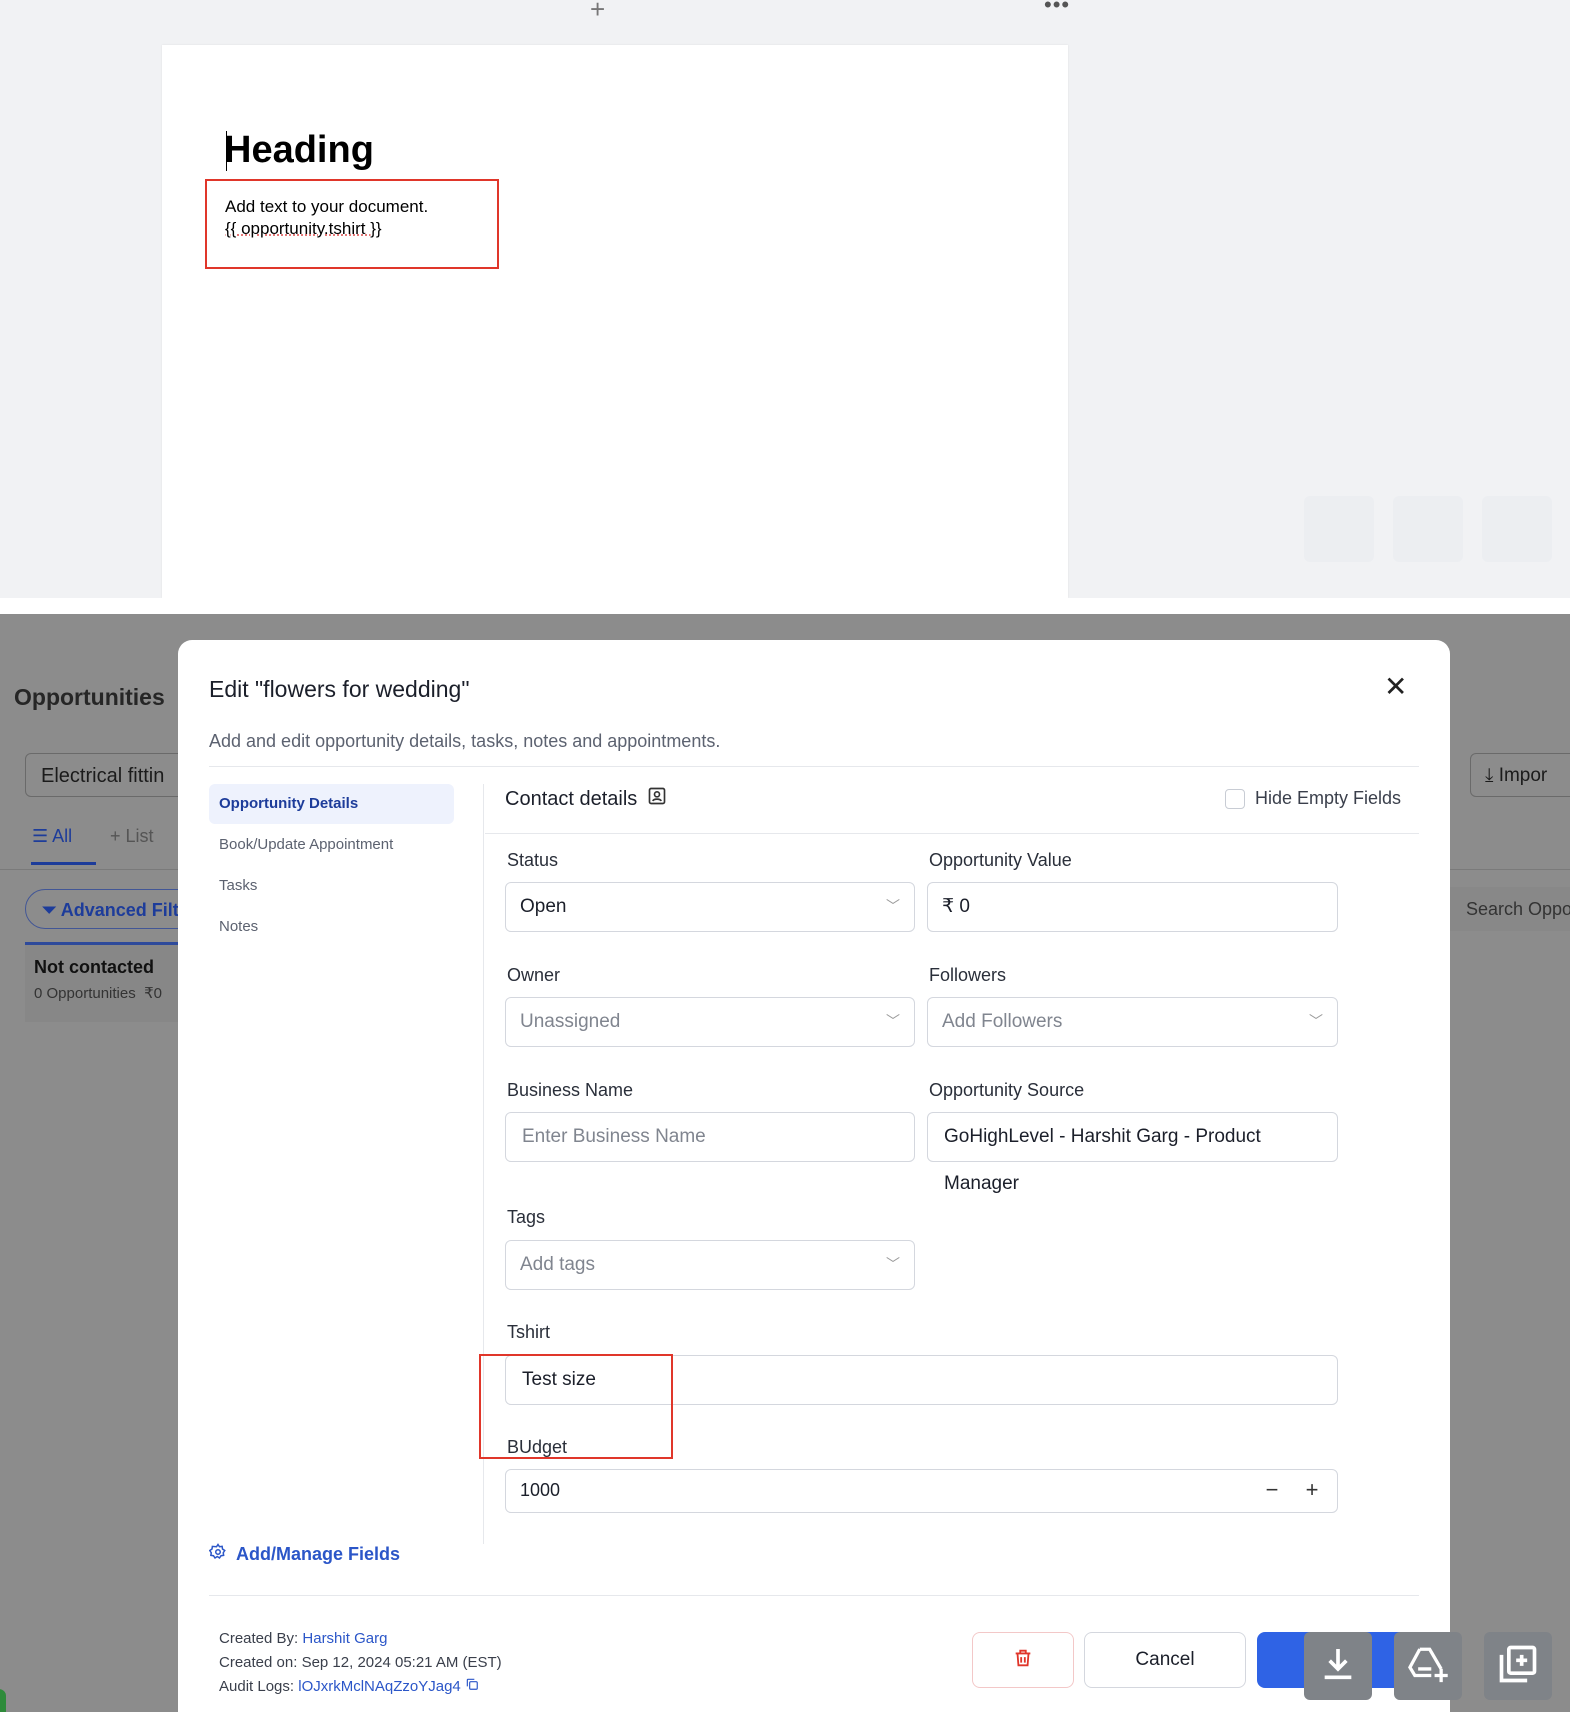 This screenshot has width=1570, height=1712. What do you see at coordinates (1328, 798) in the screenshot?
I see `hide-empty-fields-label: Hide Empty Fields` at bounding box center [1328, 798].